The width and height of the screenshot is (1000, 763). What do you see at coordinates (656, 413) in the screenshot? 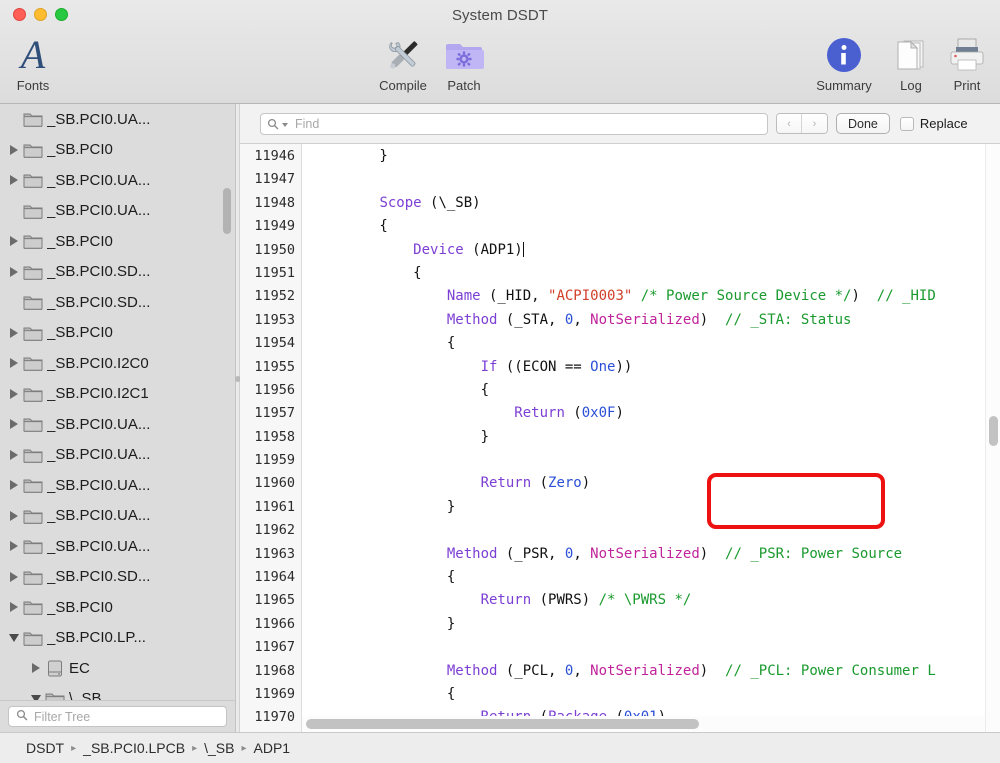
I see `code-line: Return (0x0F)` at bounding box center [656, 413].